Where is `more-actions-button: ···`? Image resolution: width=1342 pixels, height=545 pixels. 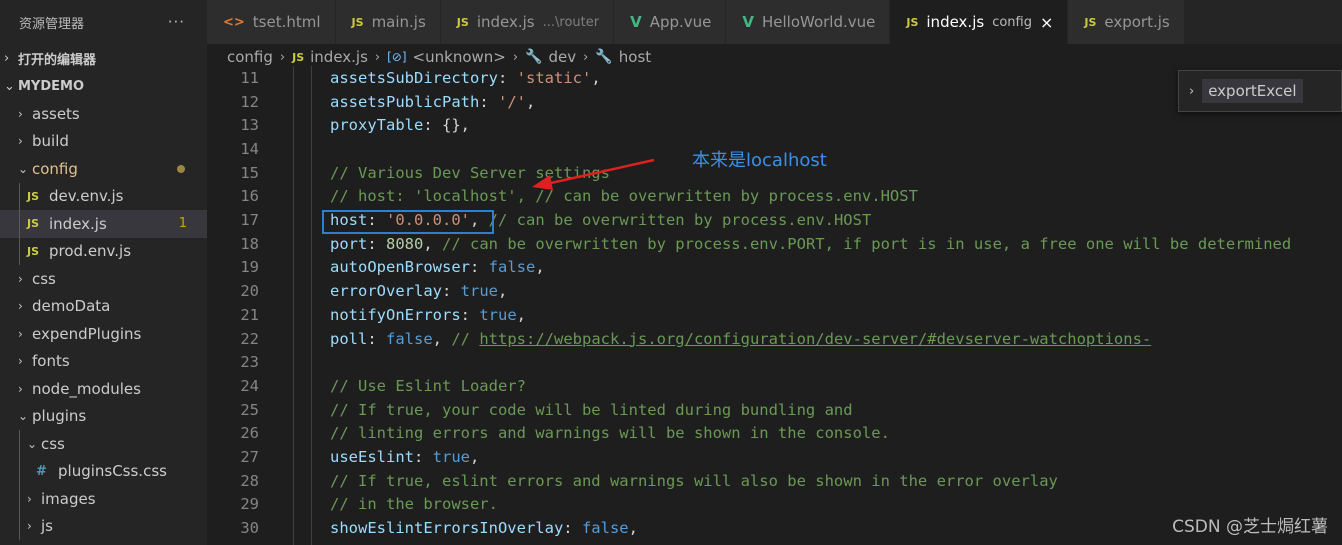
more-actions-button: ··· is located at coordinates (176, 22).